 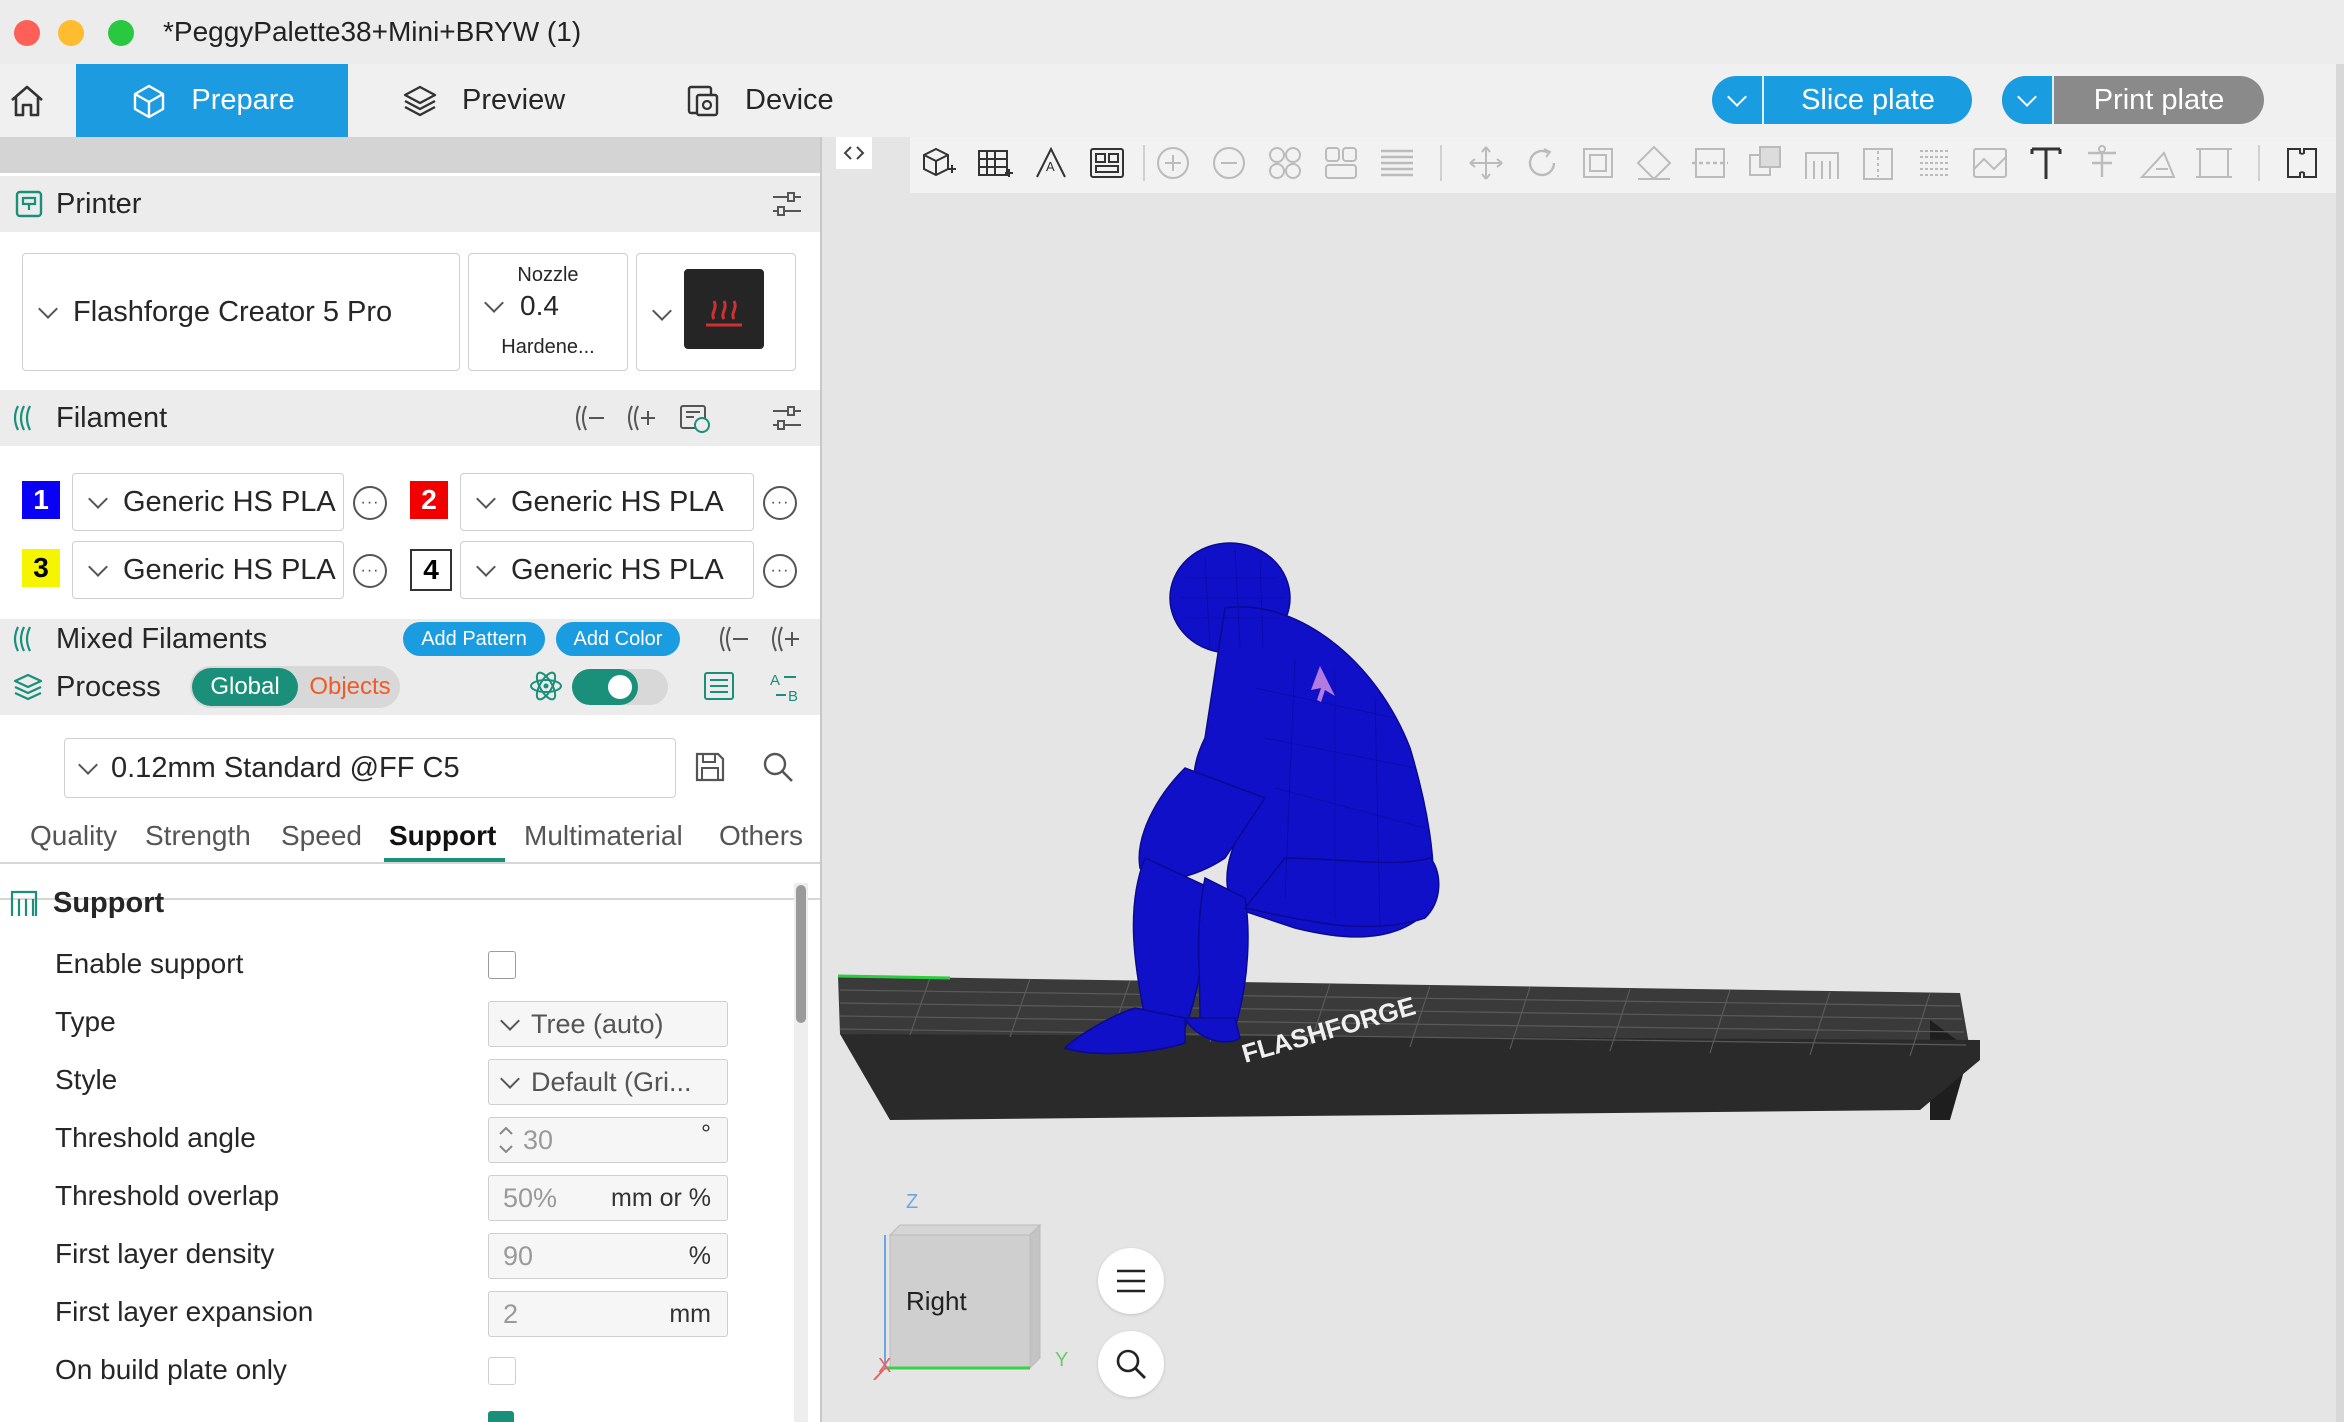 I want to click on global-objects-toggle: Global Objects, so click(x=295, y=687).